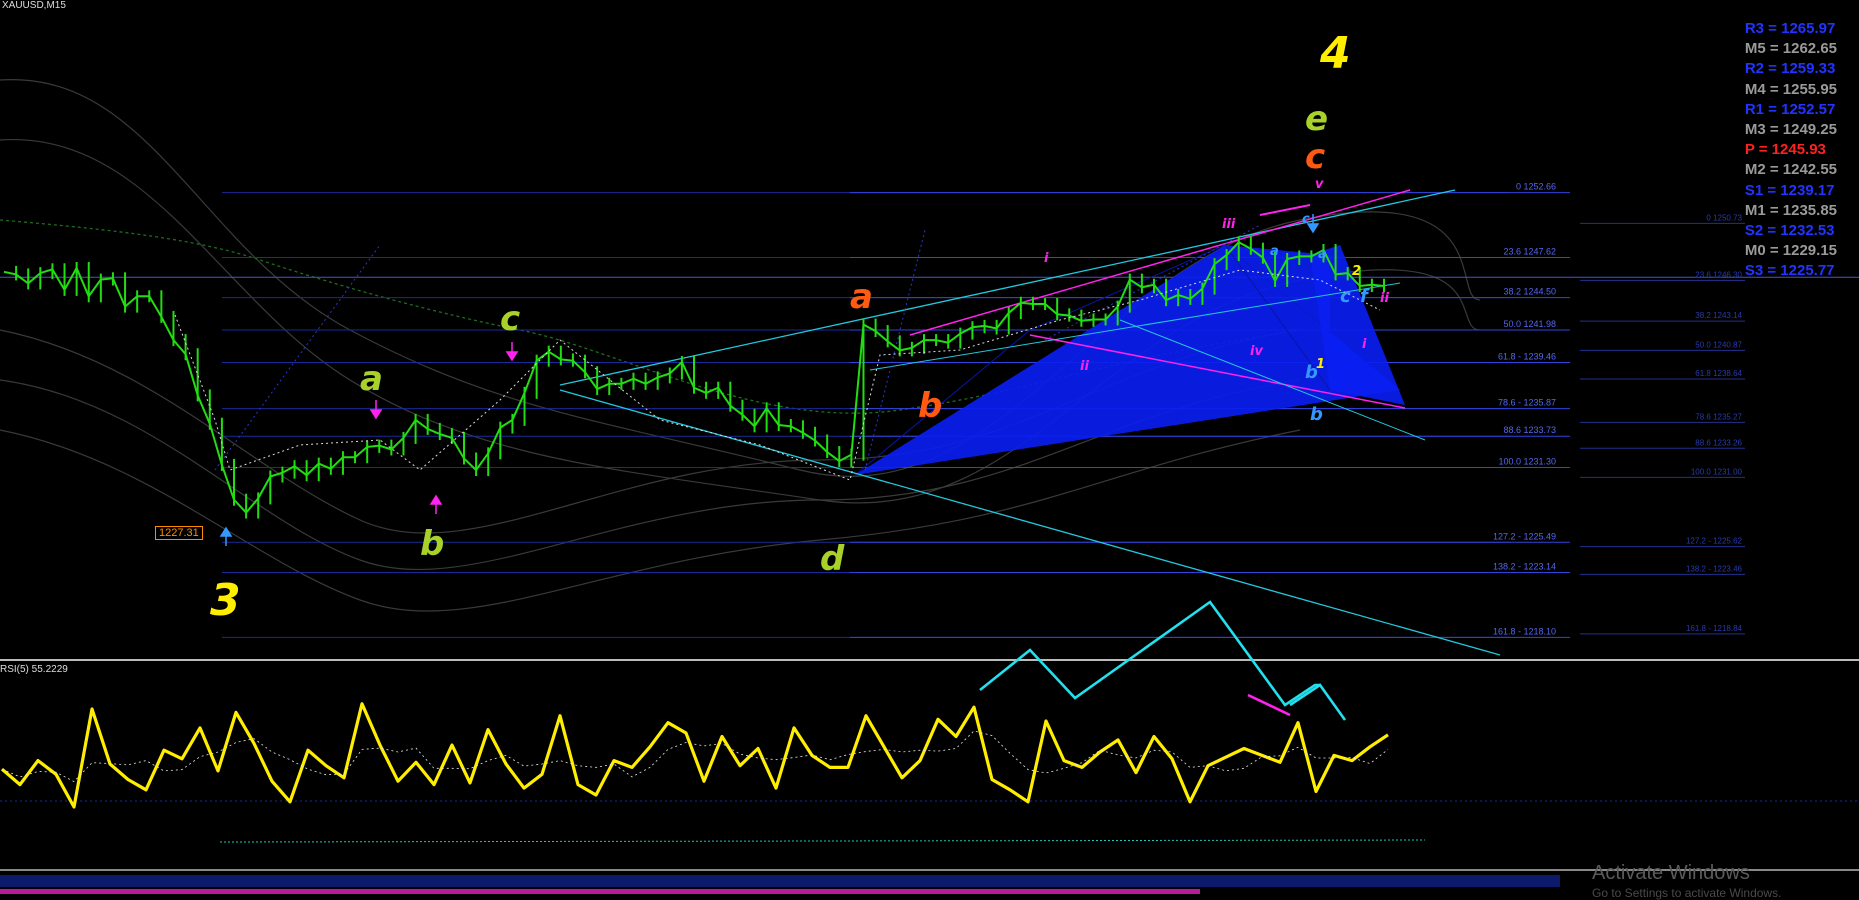  Describe the element at coordinates (1527, 403) in the screenshot. I see `fib-label: 78.6 - 1235.87` at that location.